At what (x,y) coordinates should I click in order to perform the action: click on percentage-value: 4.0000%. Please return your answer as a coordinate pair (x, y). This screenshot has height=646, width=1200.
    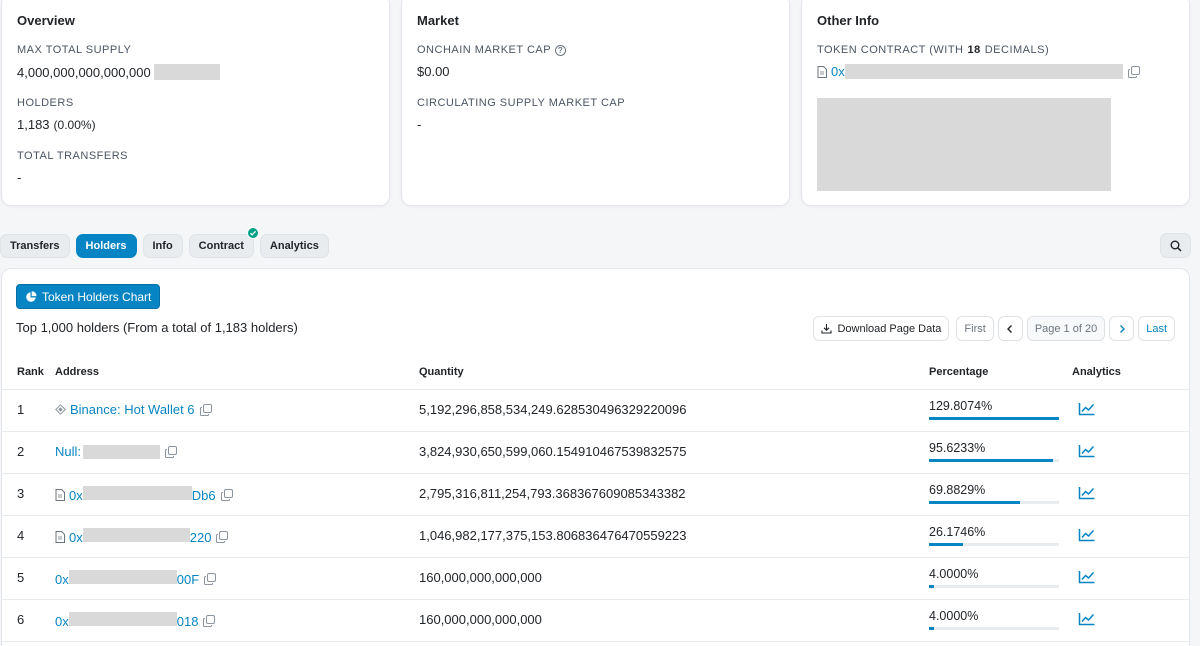
    Looking at the image, I should click on (954, 616).